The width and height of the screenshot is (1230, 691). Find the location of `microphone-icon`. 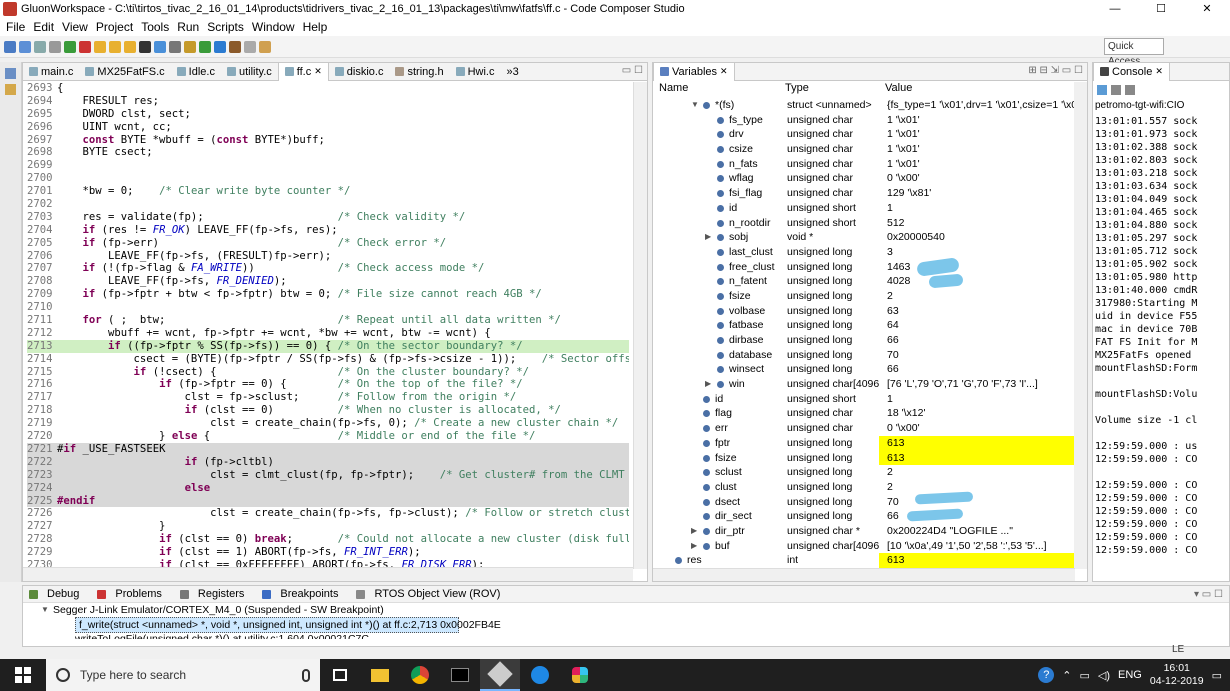

microphone-icon is located at coordinates (306, 675).